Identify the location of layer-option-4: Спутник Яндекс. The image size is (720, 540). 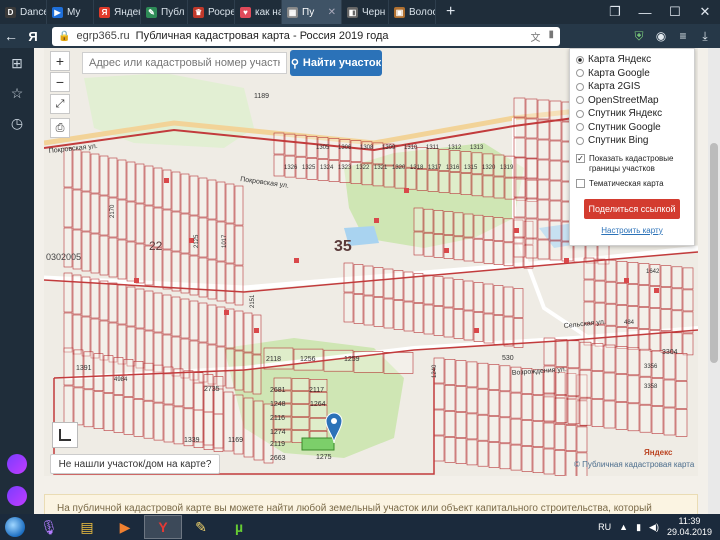
(632, 114).